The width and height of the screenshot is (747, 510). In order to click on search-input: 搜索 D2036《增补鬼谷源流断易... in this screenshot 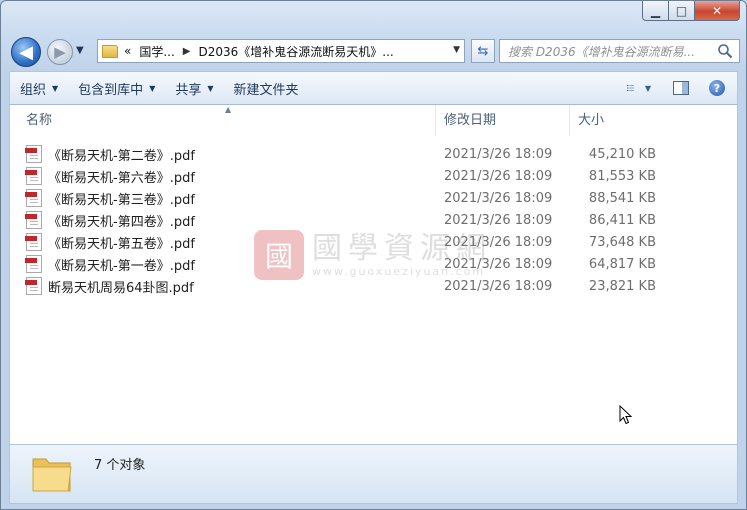, I will do `click(619, 51)`.